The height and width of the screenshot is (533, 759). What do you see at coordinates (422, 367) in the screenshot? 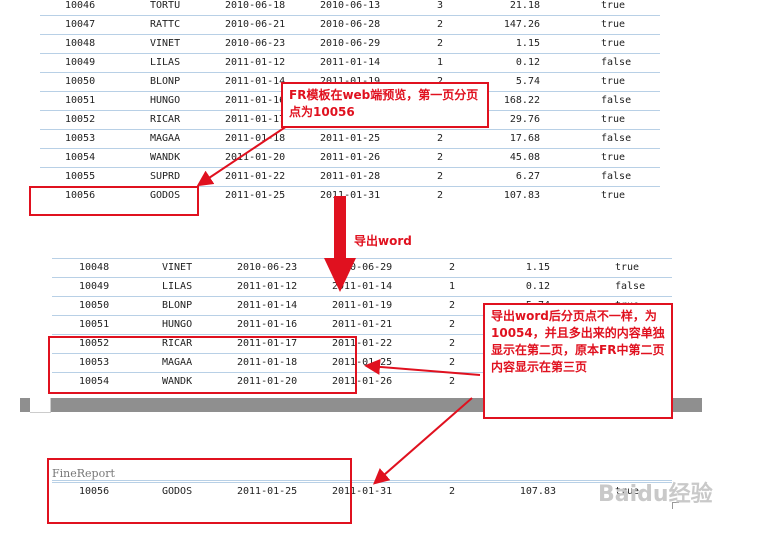
I see `arrow-to-highlight-rows` at bounding box center [422, 367].